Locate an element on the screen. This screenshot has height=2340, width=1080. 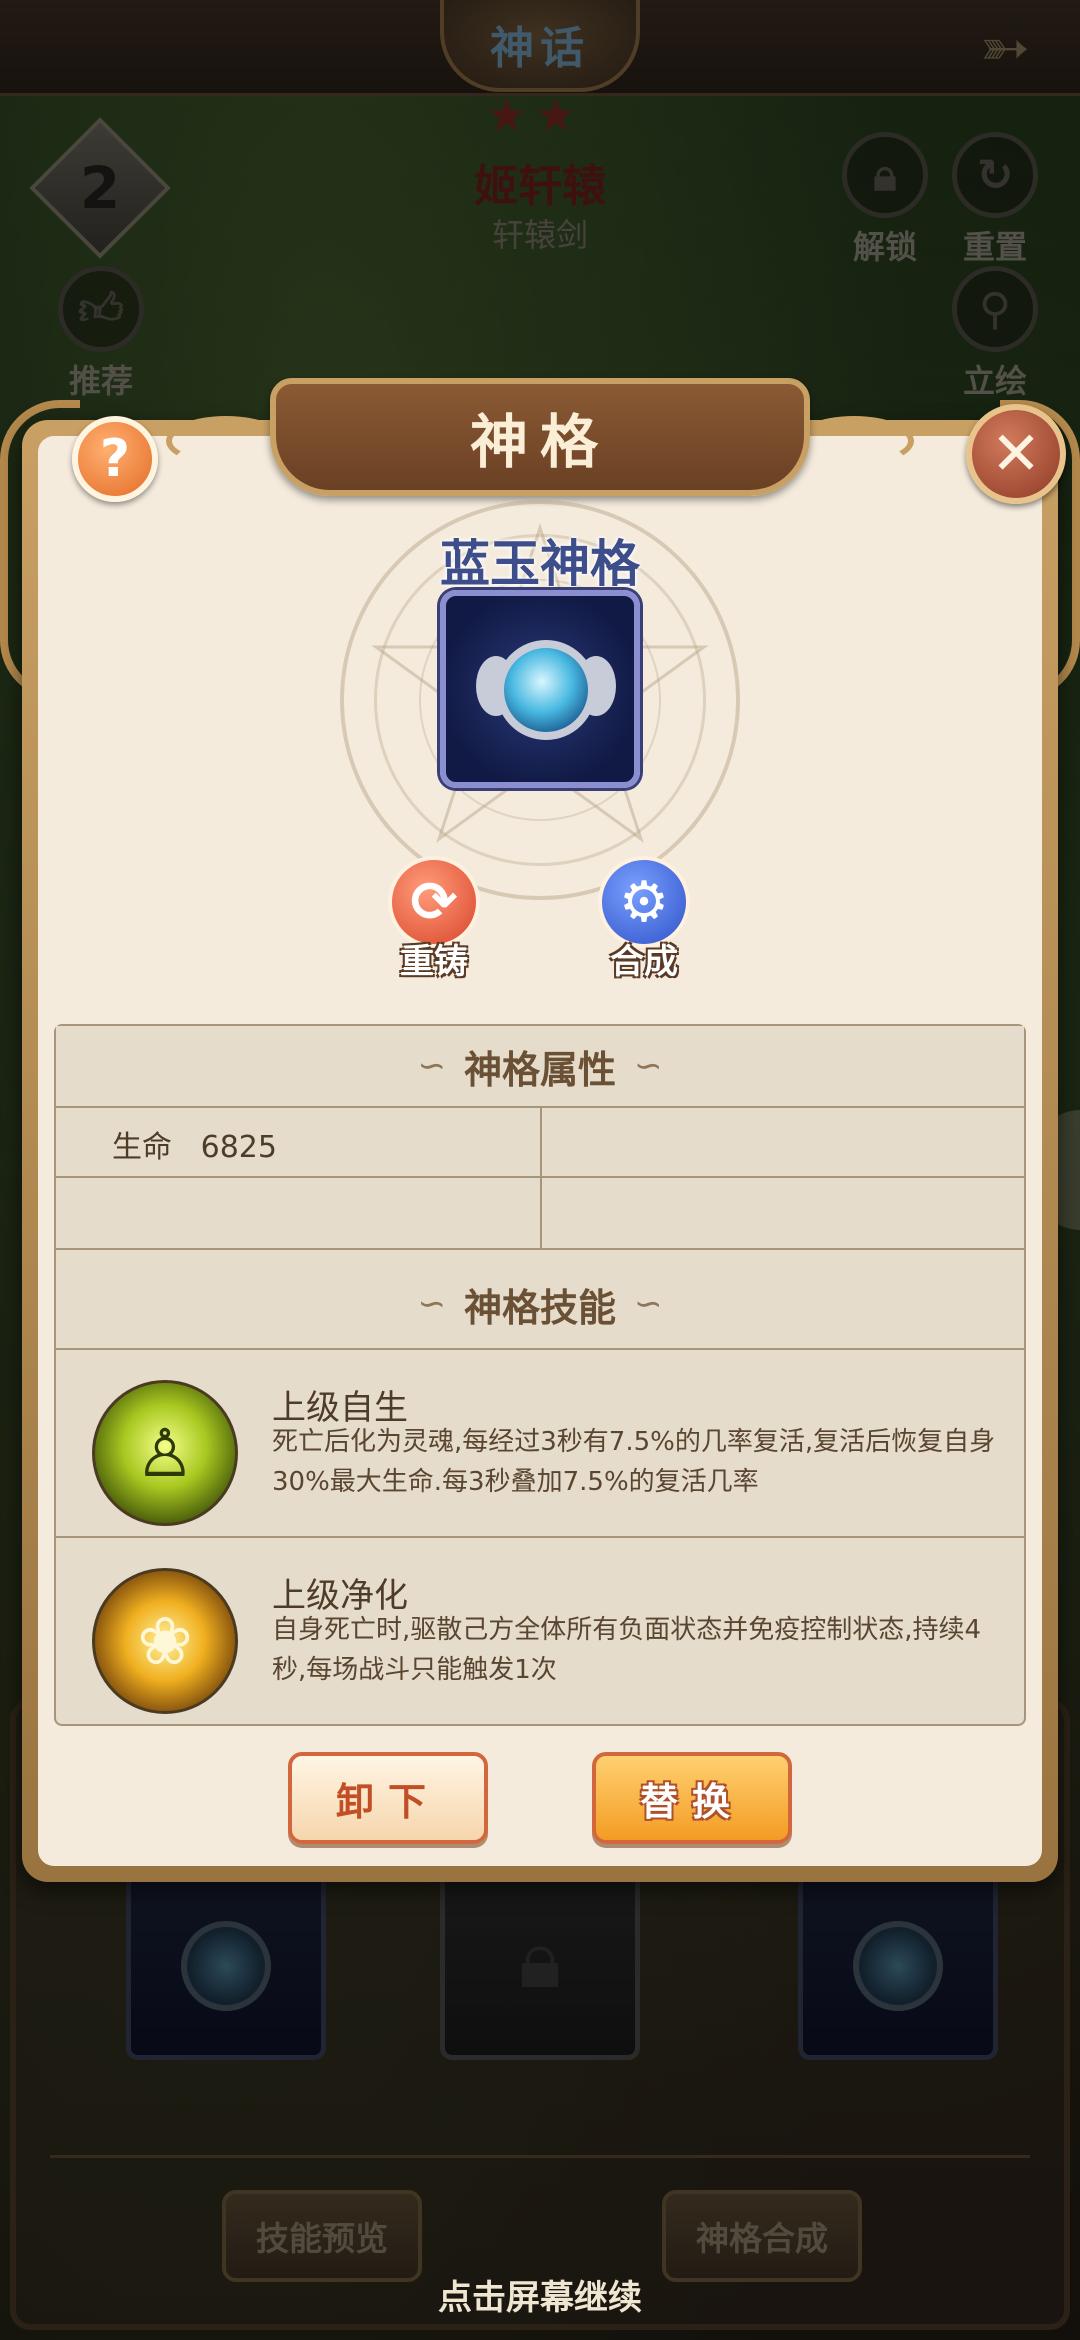
question-icon: ? is located at coordinates (115, 459).